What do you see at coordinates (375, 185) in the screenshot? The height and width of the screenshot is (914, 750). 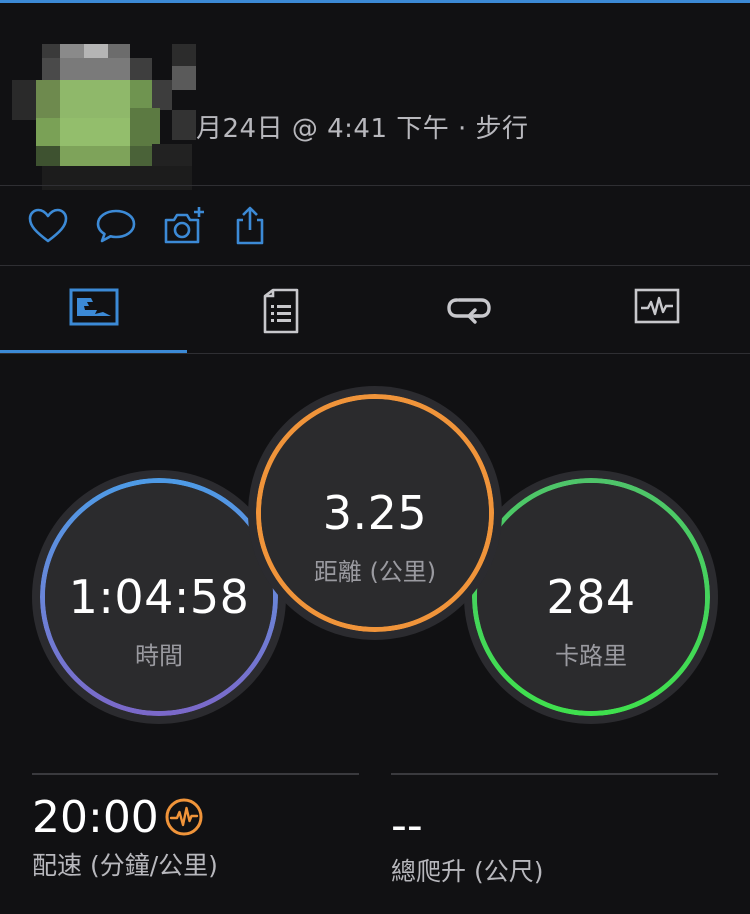 I see `header-divider` at bounding box center [375, 185].